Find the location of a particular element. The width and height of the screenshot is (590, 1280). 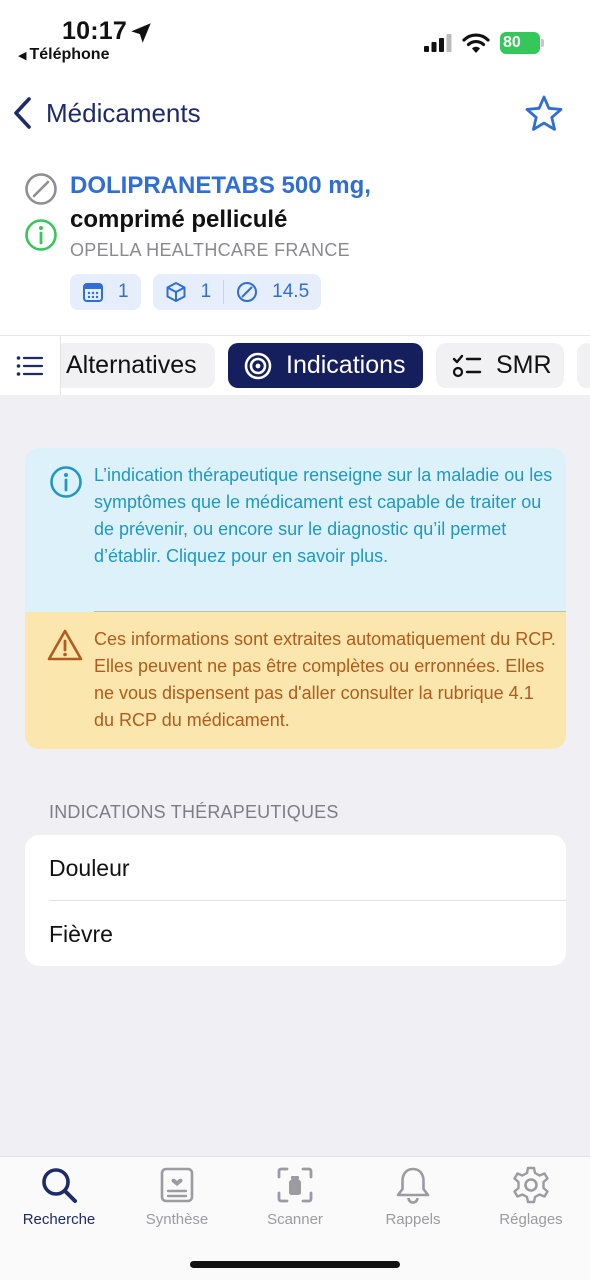

battery-level: 80 is located at coordinates (512, 42).